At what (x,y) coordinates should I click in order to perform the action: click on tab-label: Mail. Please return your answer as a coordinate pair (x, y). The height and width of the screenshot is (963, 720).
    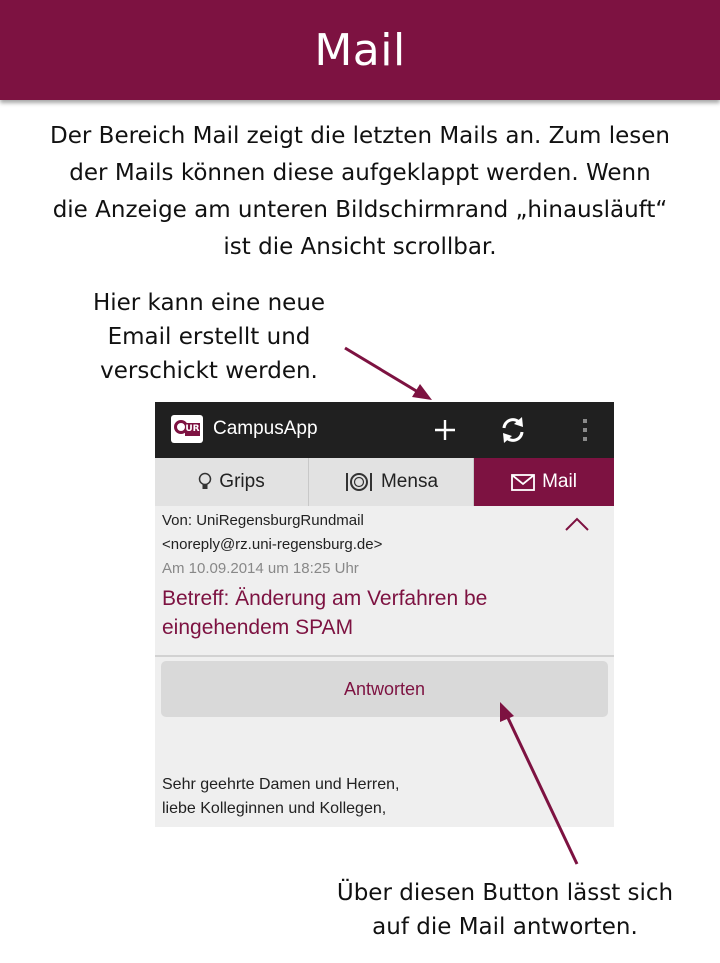
    Looking at the image, I should click on (559, 481).